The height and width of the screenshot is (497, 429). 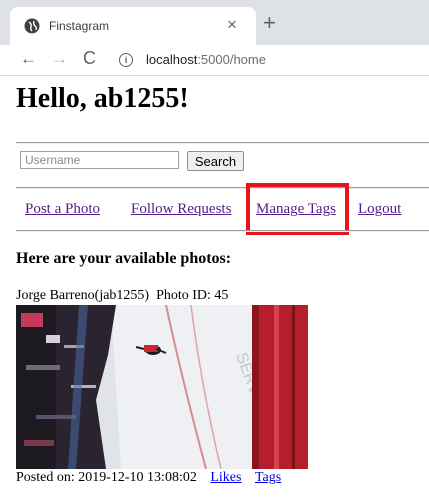 What do you see at coordinates (181, 209) in the screenshot?
I see `follow-requests-link: Follow Requests` at bounding box center [181, 209].